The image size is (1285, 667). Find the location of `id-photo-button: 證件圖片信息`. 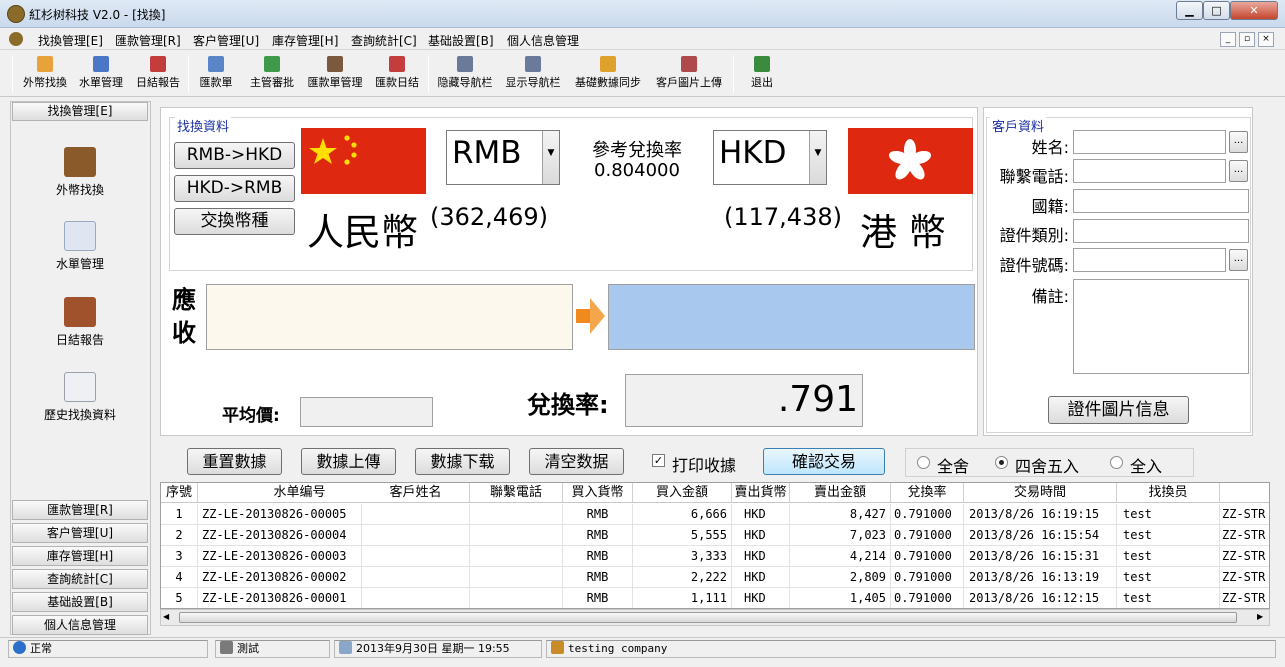

id-photo-button: 證件圖片信息 is located at coordinates (1118, 410).